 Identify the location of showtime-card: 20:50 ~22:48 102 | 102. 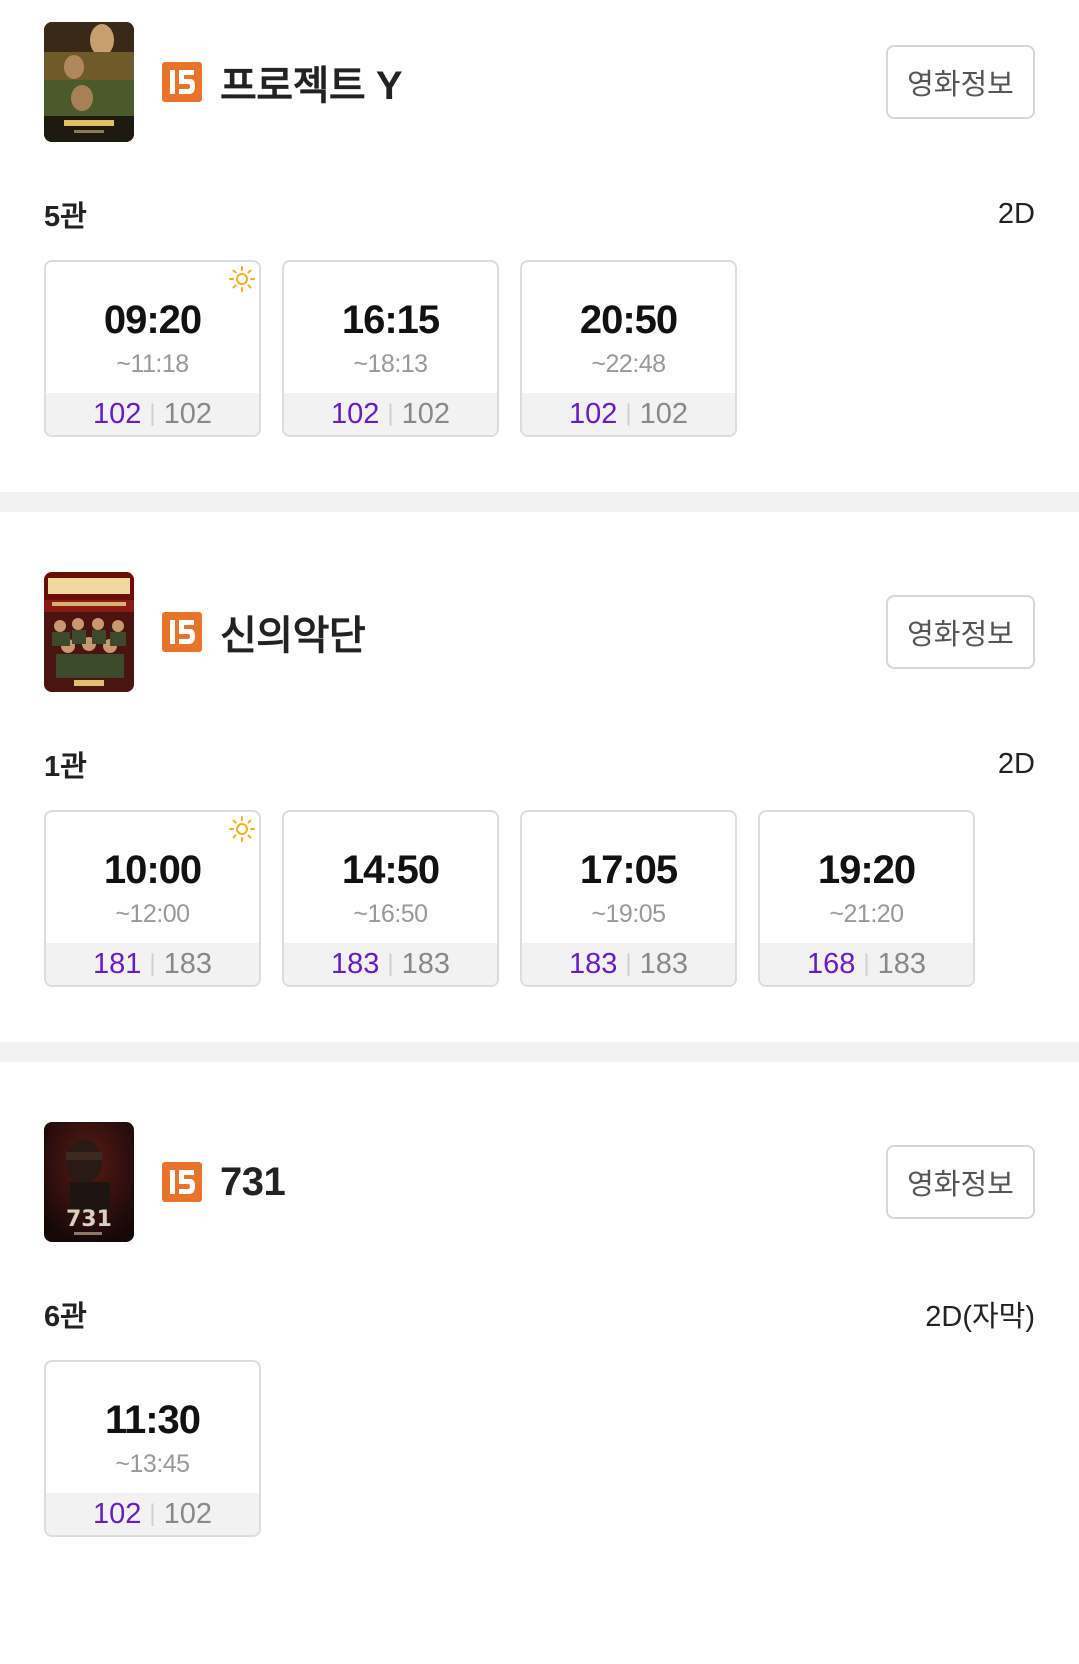
(628, 348).